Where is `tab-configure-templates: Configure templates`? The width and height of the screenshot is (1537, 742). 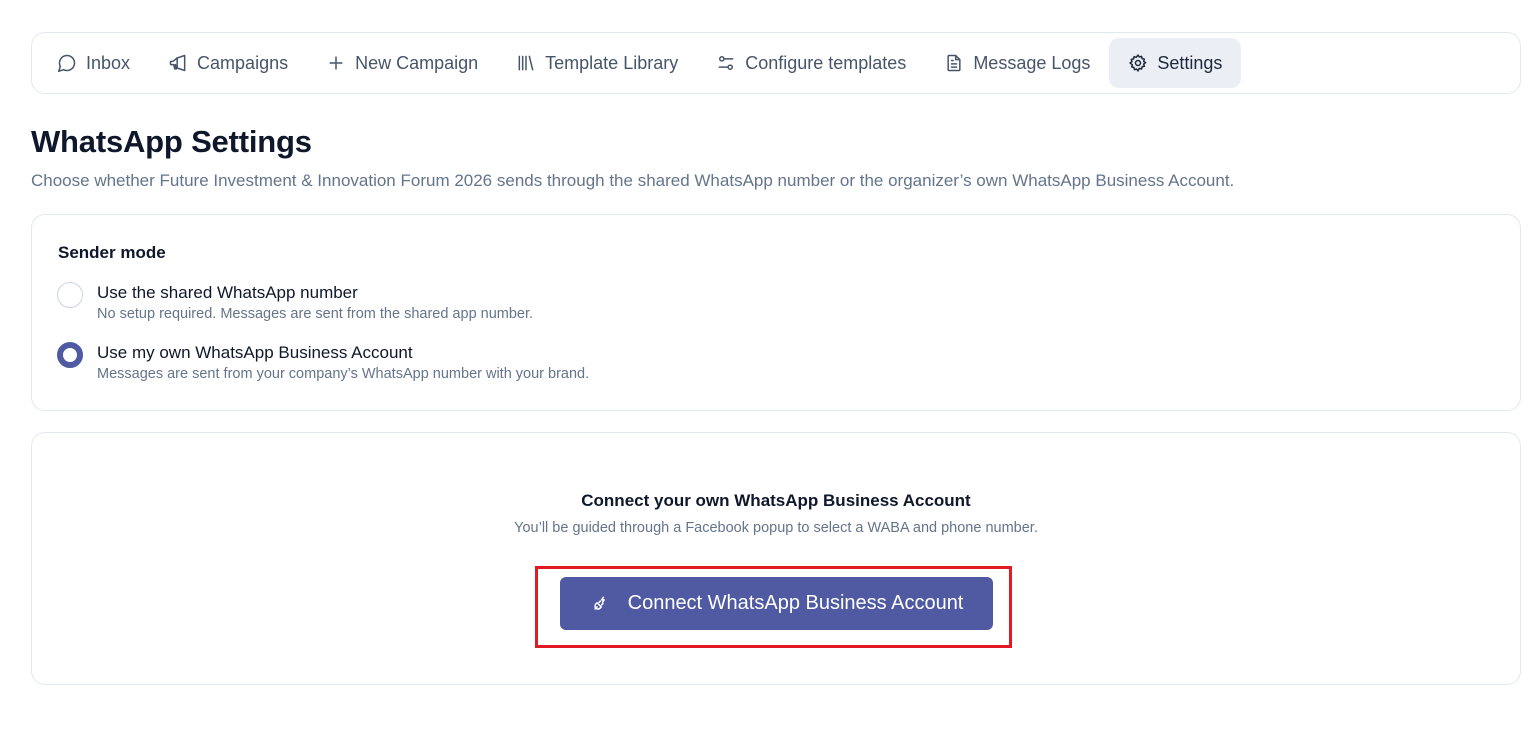
tab-configure-templates: Configure templates is located at coordinates (811, 63).